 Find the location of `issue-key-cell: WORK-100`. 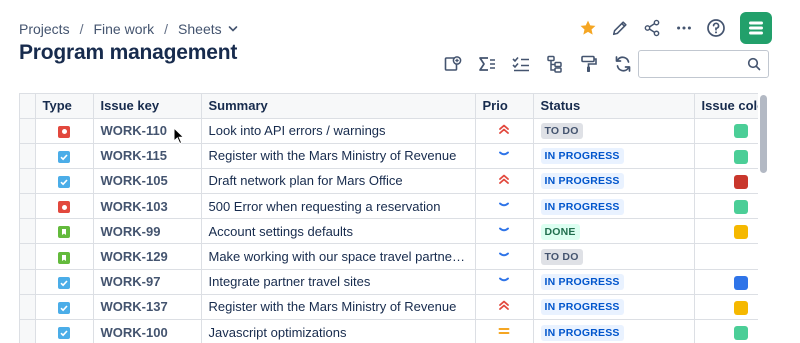

issue-key-cell: WORK-100 is located at coordinates (147, 331).